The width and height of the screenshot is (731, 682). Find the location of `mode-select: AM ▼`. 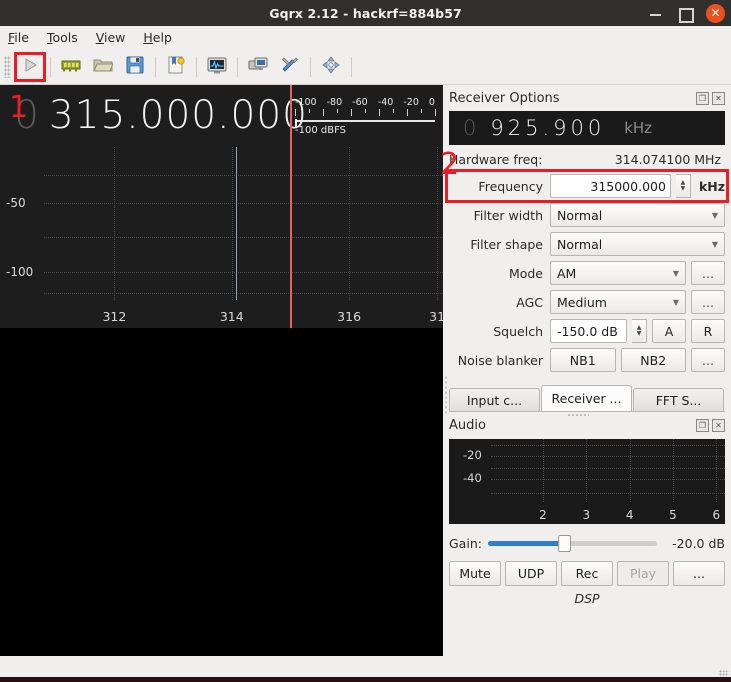

mode-select: AM ▼ is located at coordinates (618, 273).